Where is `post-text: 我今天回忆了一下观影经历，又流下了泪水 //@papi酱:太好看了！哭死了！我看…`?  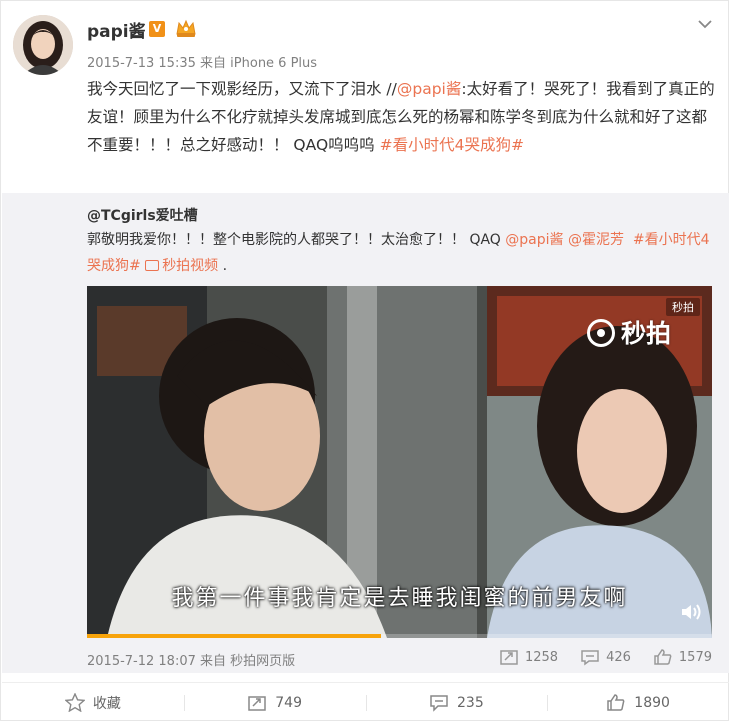 post-text: 我今天回忆了一下观影经历，又流下了泪水 //@papi酱:太好看了！哭死了！我看… is located at coordinates (403, 117).